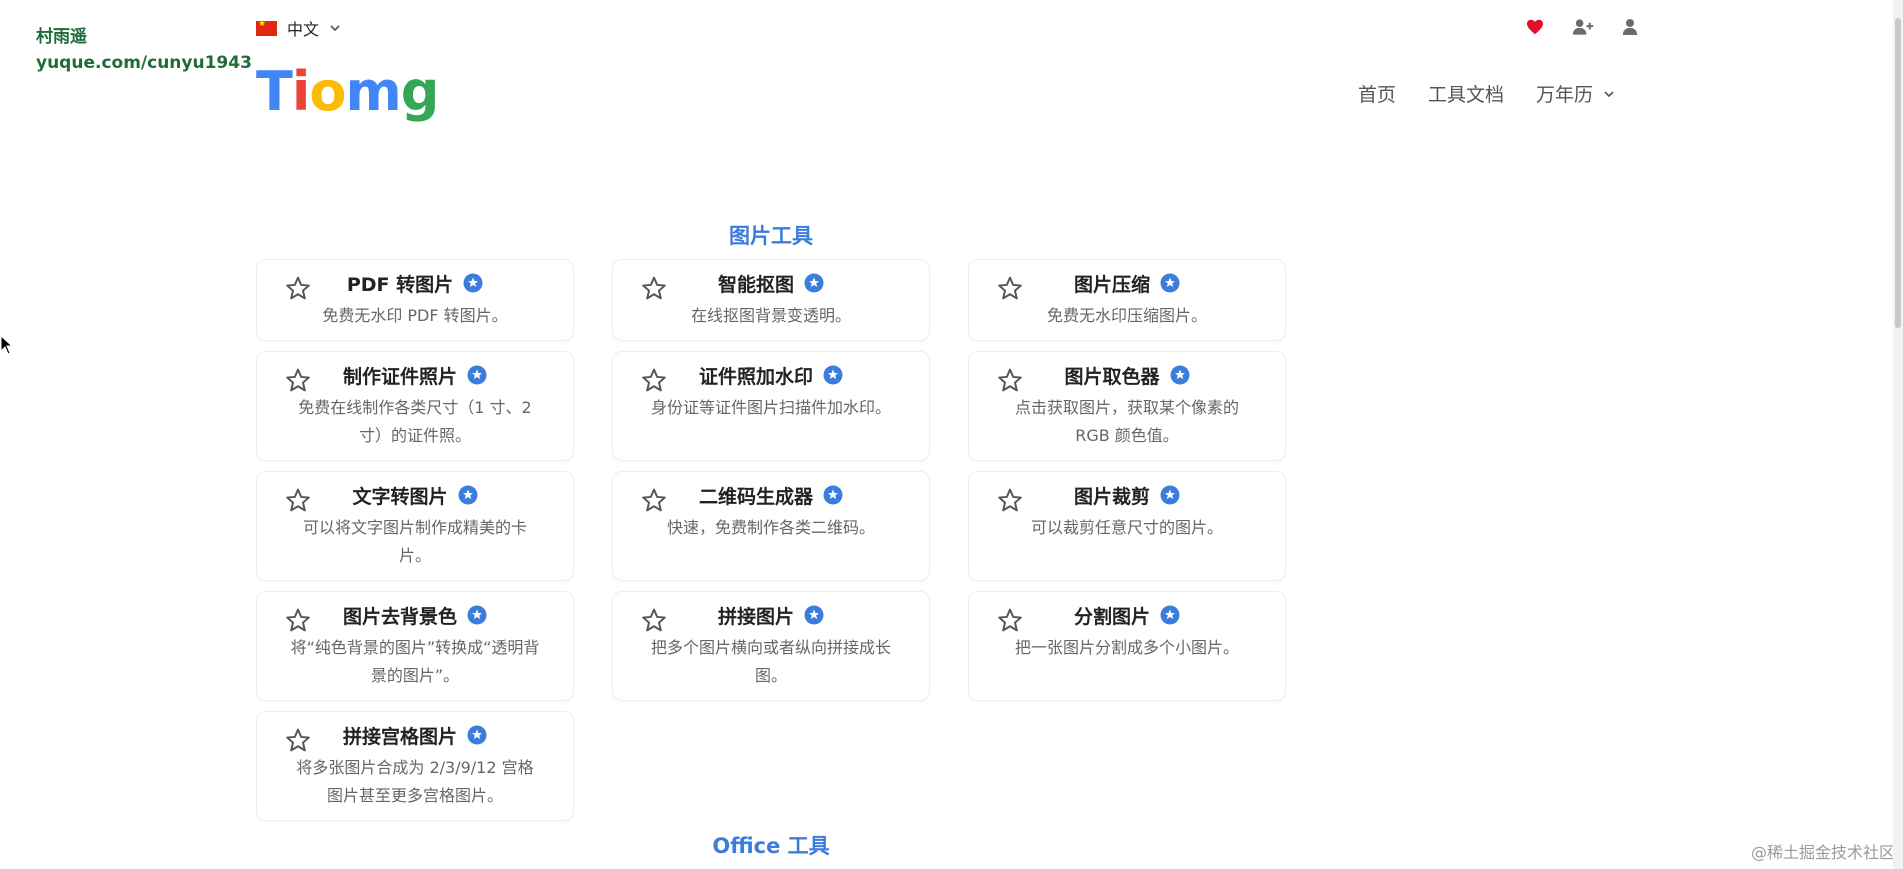 The width and height of the screenshot is (1903, 869). I want to click on tool-card-title: 证件照加水印, so click(755, 376).